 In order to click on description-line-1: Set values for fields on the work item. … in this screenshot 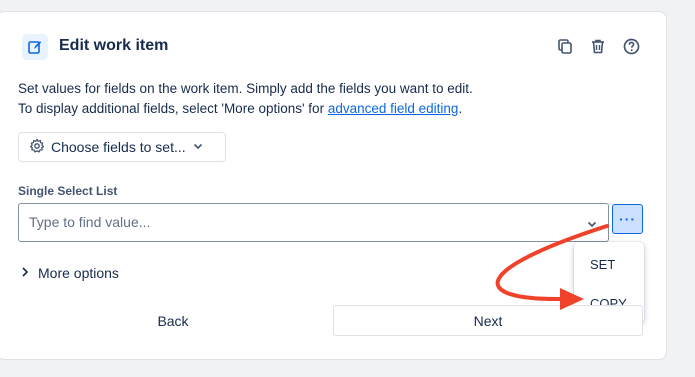, I will do `click(245, 88)`.